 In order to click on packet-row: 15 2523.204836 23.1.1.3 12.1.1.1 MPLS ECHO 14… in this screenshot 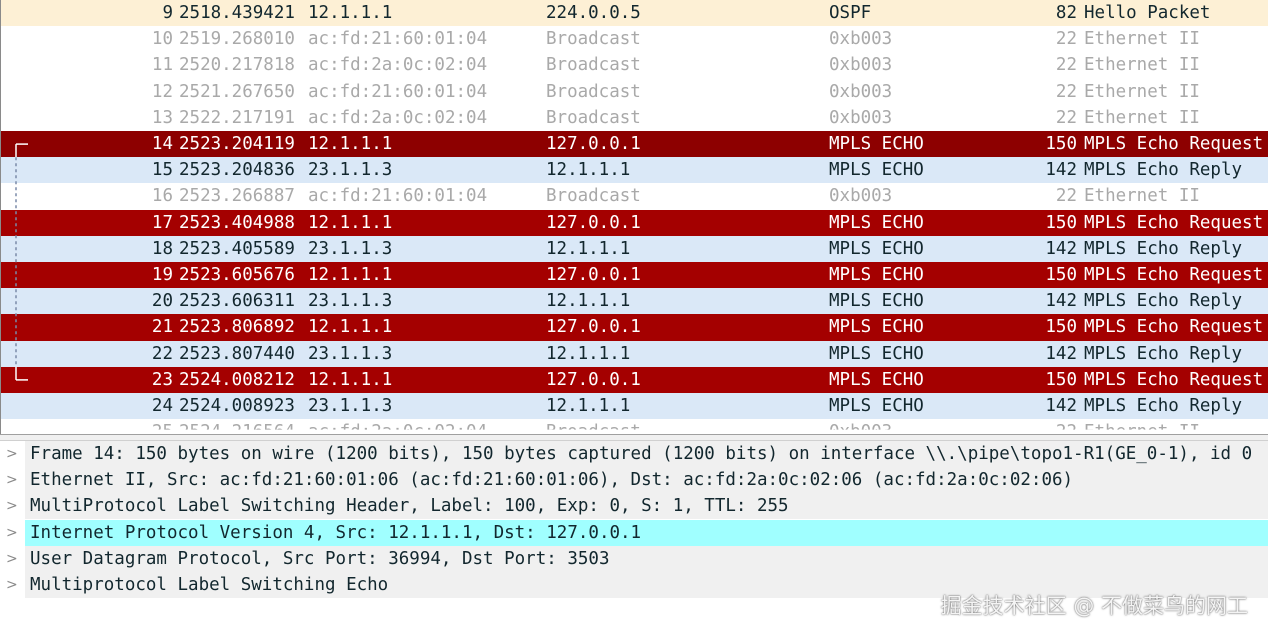, I will do `click(634, 170)`.